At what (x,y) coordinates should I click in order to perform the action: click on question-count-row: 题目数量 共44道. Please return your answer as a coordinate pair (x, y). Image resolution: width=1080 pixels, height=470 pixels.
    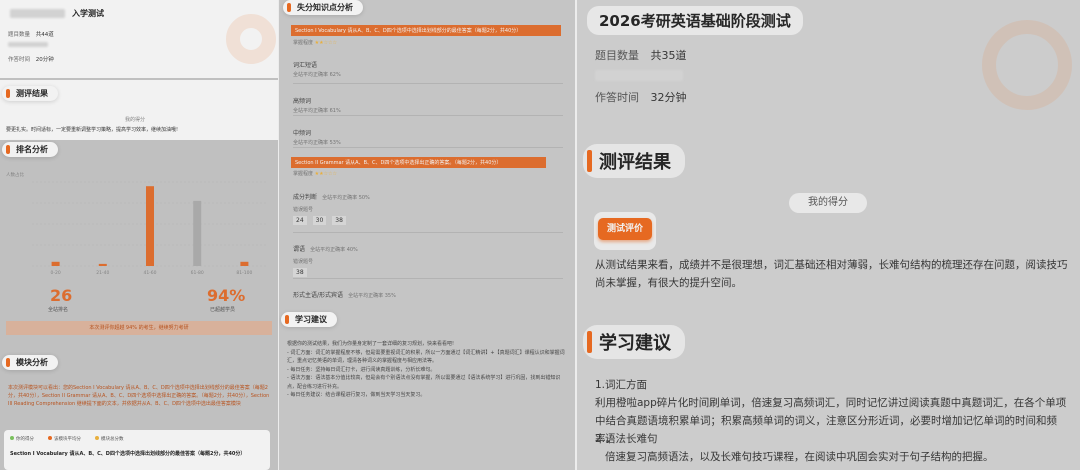
    Looking at the image, I should click on (31, 34).